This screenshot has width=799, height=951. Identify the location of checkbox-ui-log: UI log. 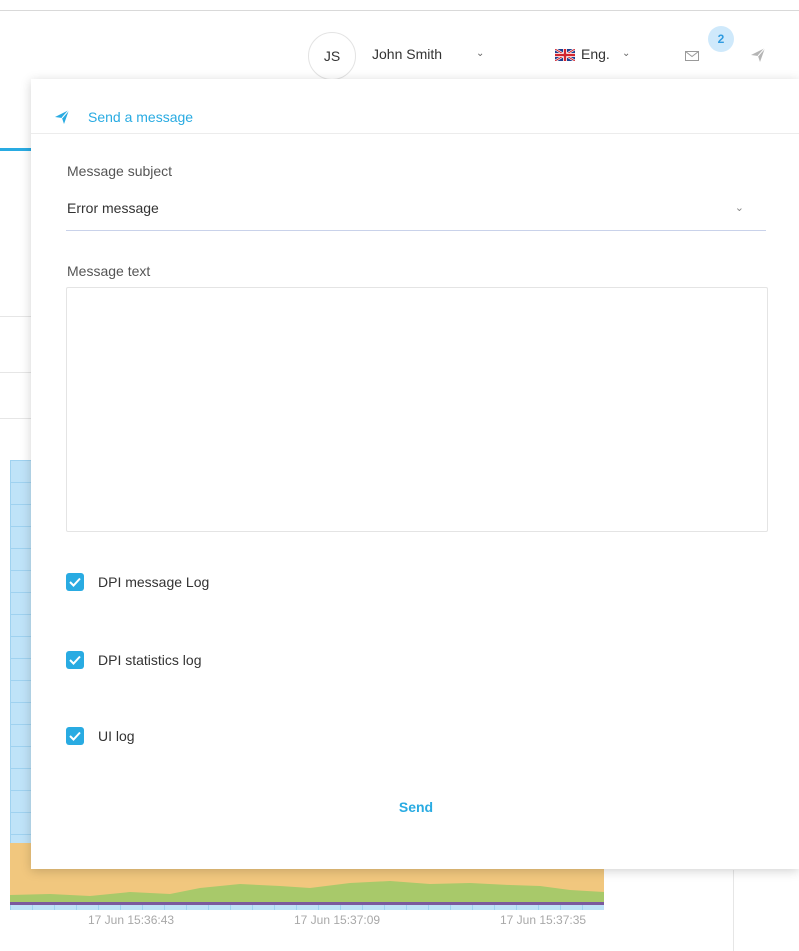
(100, 736).